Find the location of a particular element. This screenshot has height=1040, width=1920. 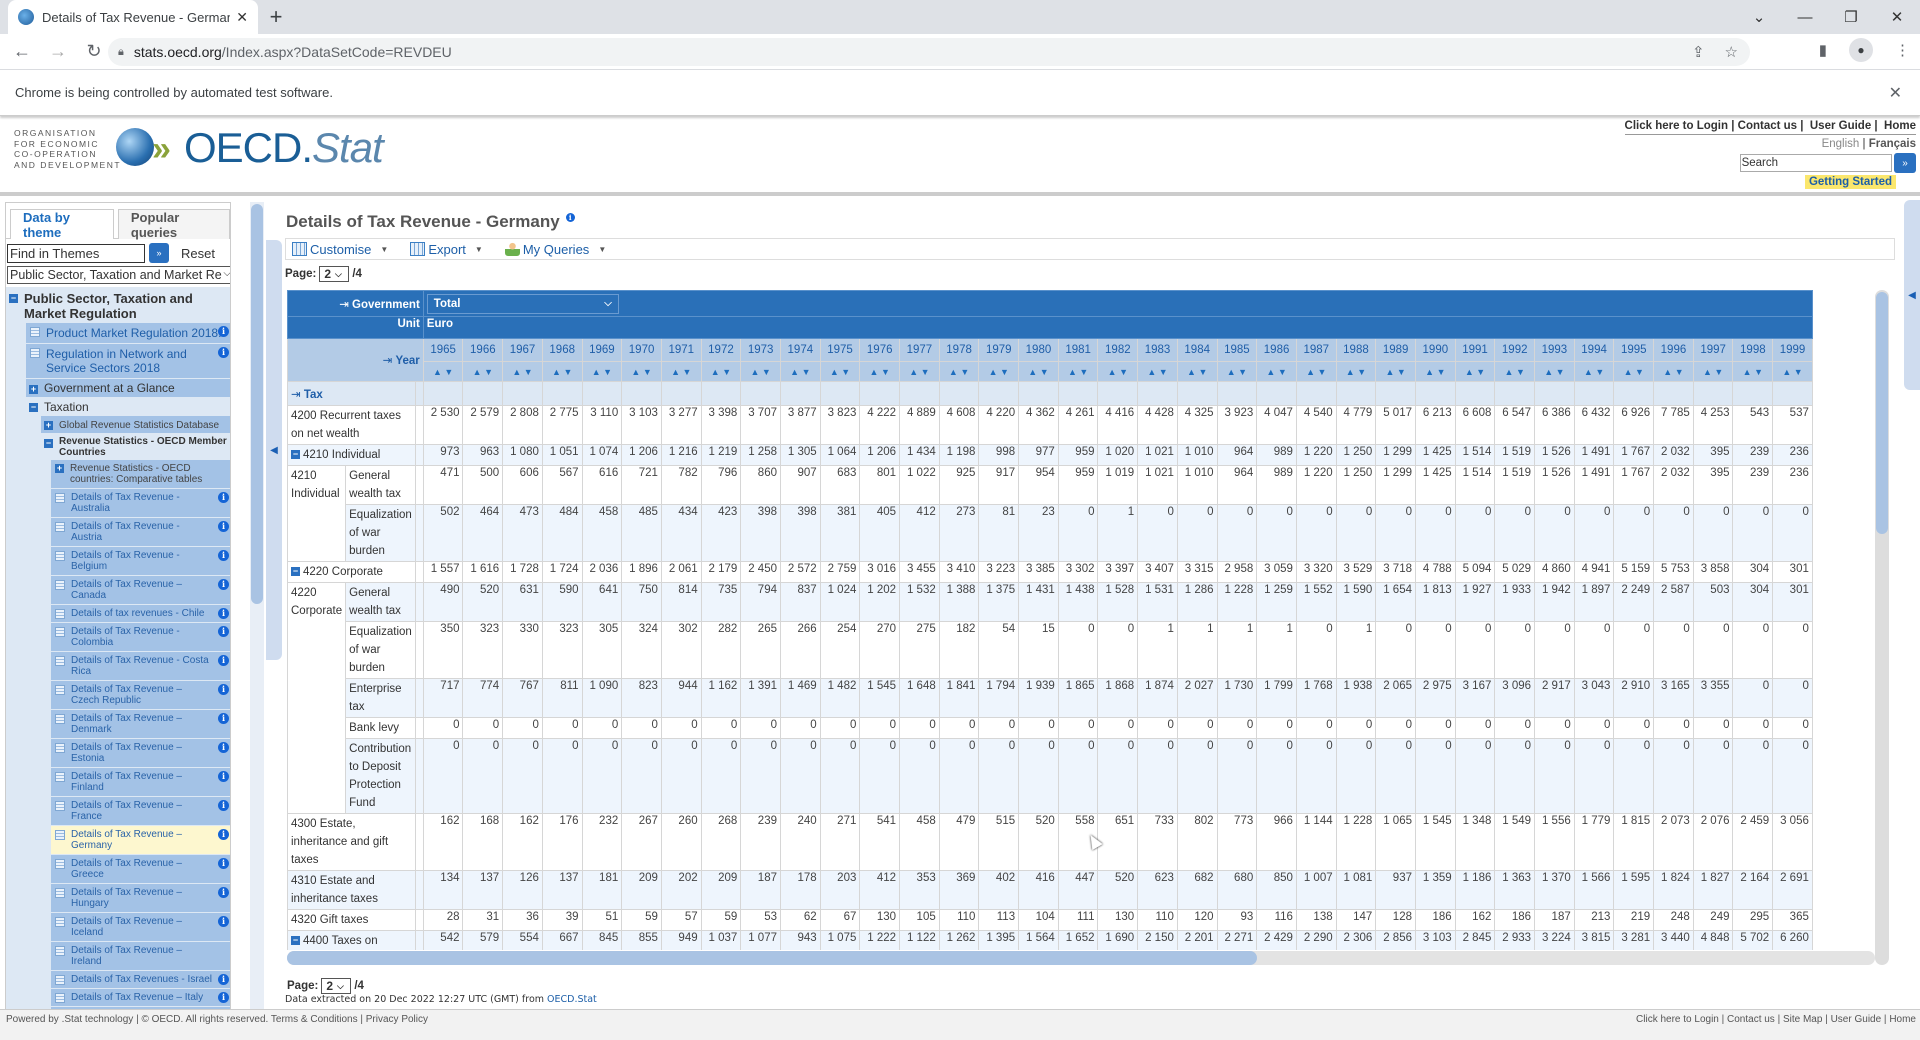

oecd-stat-logo: OECD.Stat is located at coordinates (284, 148).